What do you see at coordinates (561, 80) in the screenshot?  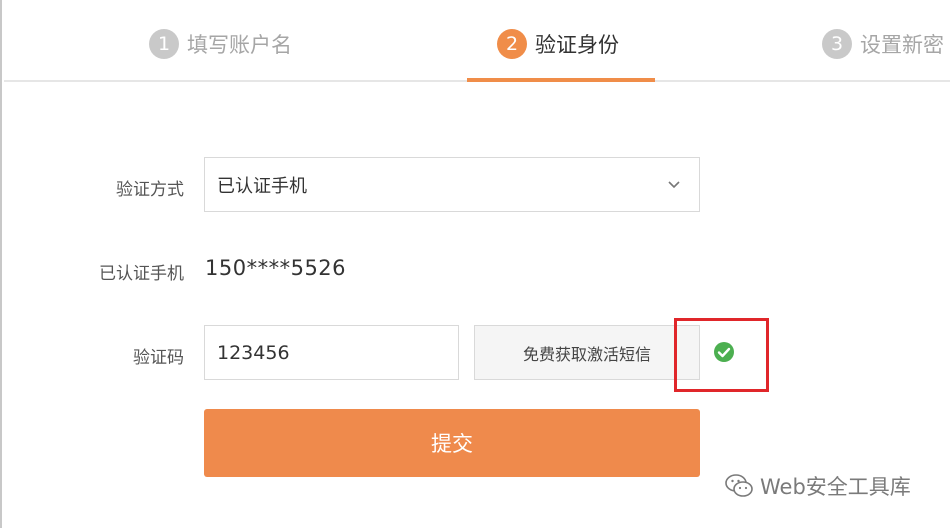 I see `active-step-indicator` at bounding box center [561, 80].